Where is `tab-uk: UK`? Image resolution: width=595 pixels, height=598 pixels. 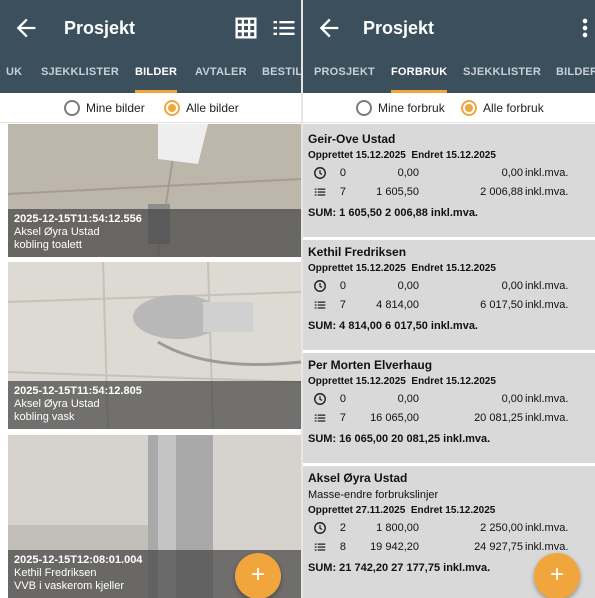 tab-uk: UK is located at coordinates (14, 74).